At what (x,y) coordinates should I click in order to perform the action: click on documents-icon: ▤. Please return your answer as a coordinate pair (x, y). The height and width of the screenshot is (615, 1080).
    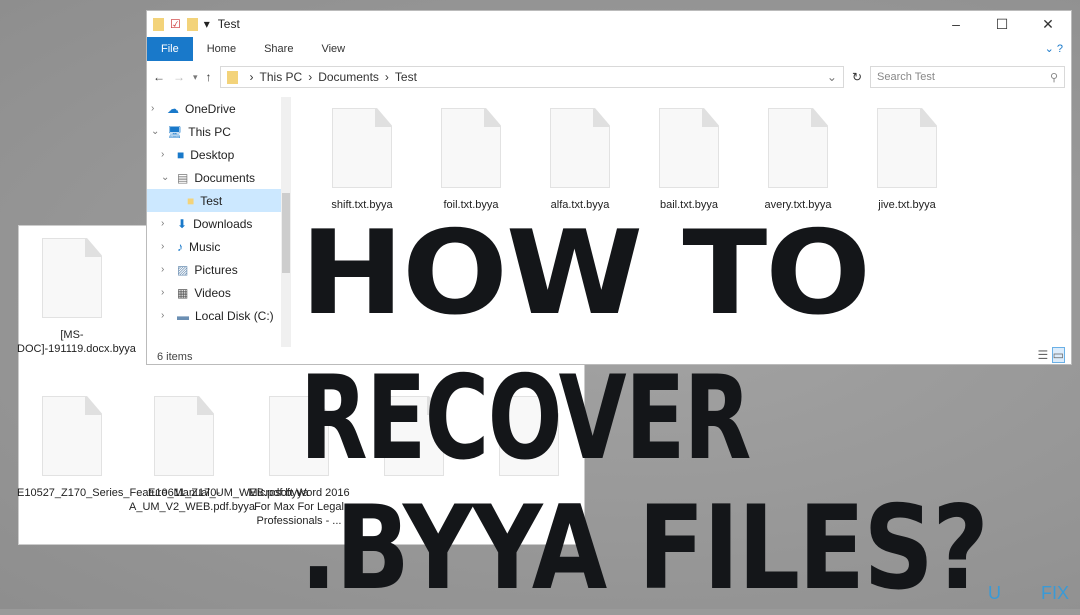
    Looking at the image, I should click on (183, 177).